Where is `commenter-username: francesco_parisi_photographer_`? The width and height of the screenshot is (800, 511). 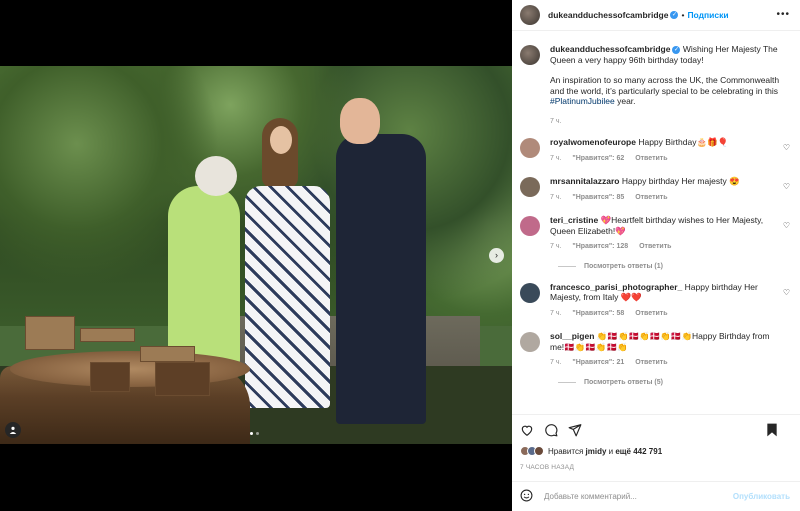
commenter-username: francesco_parisi_photographer_ is located at coordinates (616, 287).